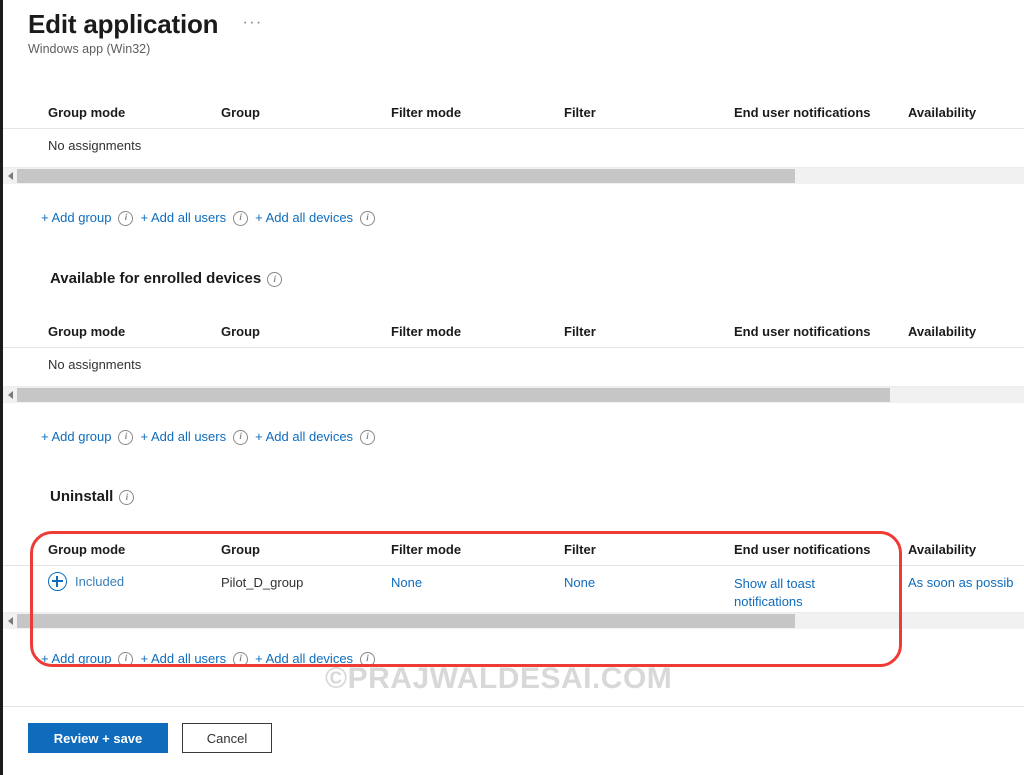 The height and width of the screenshot is (775, 1024). I want to click on title-row: Edit application ···, so click(513, 24).